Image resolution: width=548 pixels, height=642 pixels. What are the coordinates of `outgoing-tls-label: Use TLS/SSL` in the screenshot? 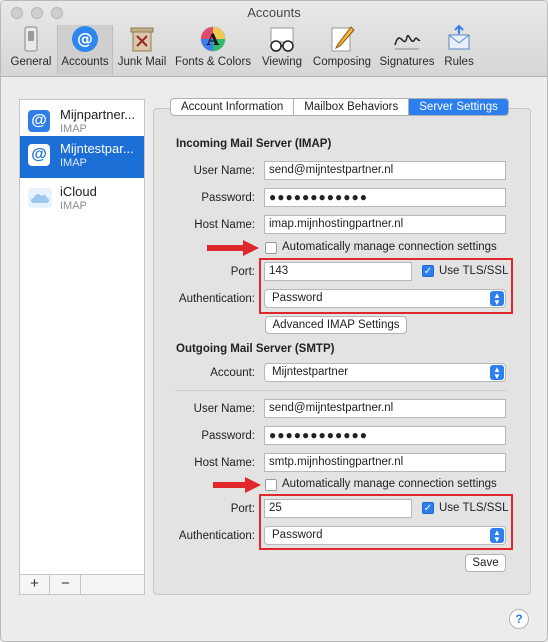 It's located at (474, 508).